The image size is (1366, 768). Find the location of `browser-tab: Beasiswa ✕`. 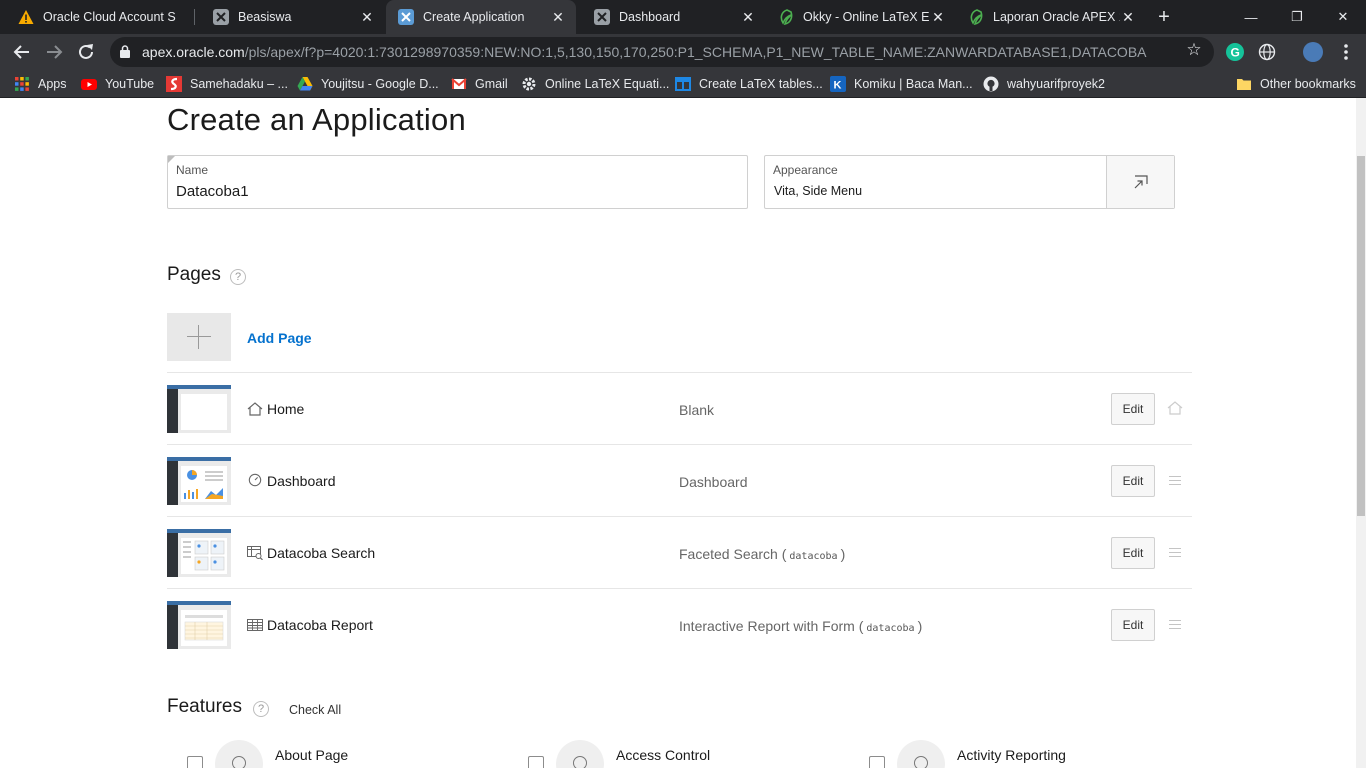

browser-tab: Beasiswa ✕ is located at coordinates (290, 17).